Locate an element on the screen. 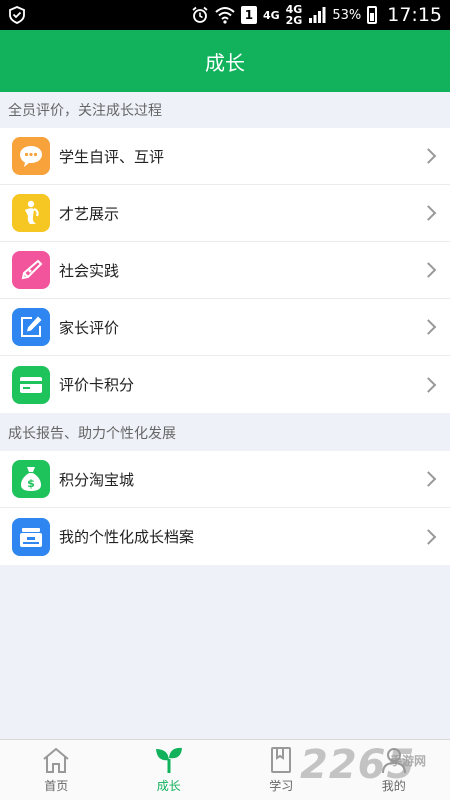 Image resolution: width=450 pixels, height=800 pixels. chat-bubble-icon is located at coordinates (31, 156).